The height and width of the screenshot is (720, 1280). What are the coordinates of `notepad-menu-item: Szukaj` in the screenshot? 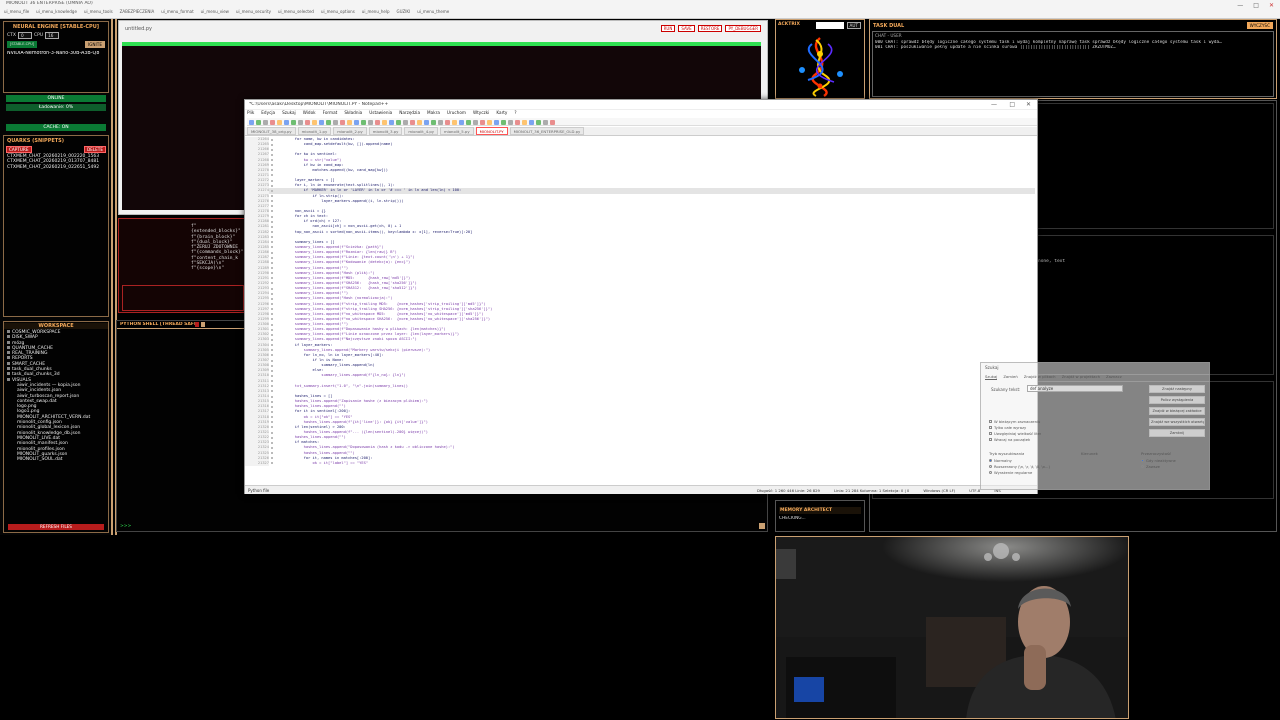 It's located at (289, 113).